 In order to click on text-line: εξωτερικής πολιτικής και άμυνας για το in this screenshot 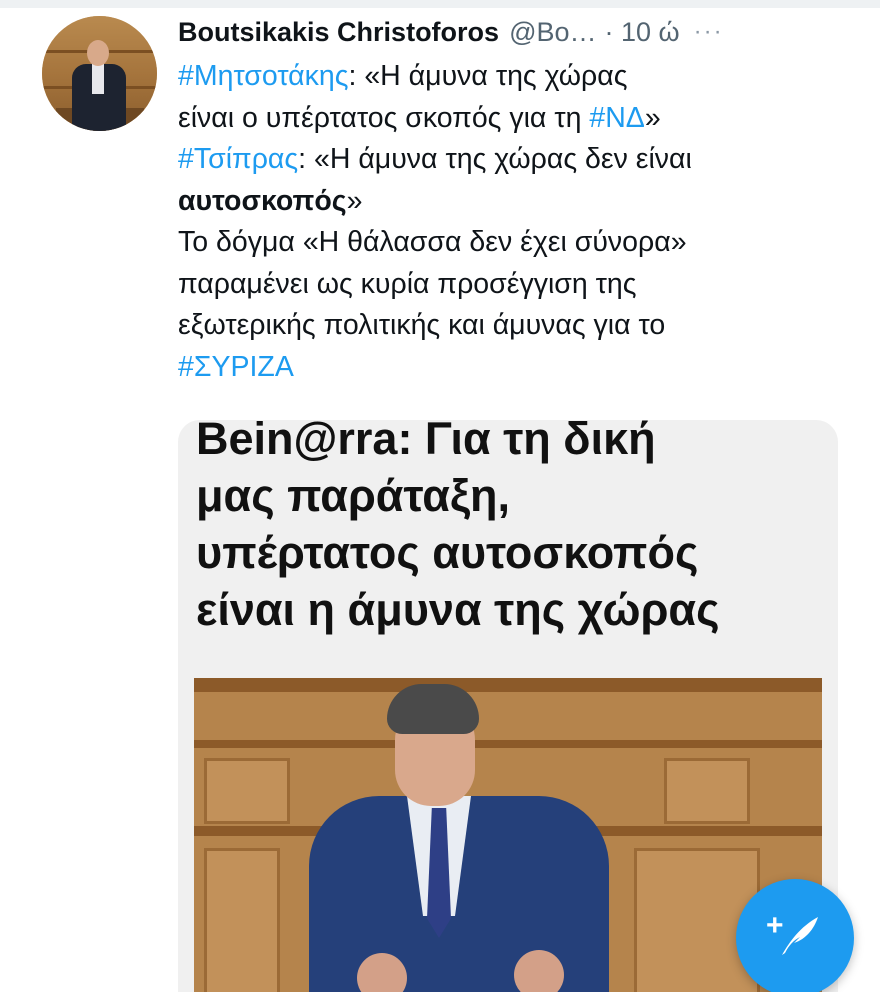, I will do `click(422, 325)`.